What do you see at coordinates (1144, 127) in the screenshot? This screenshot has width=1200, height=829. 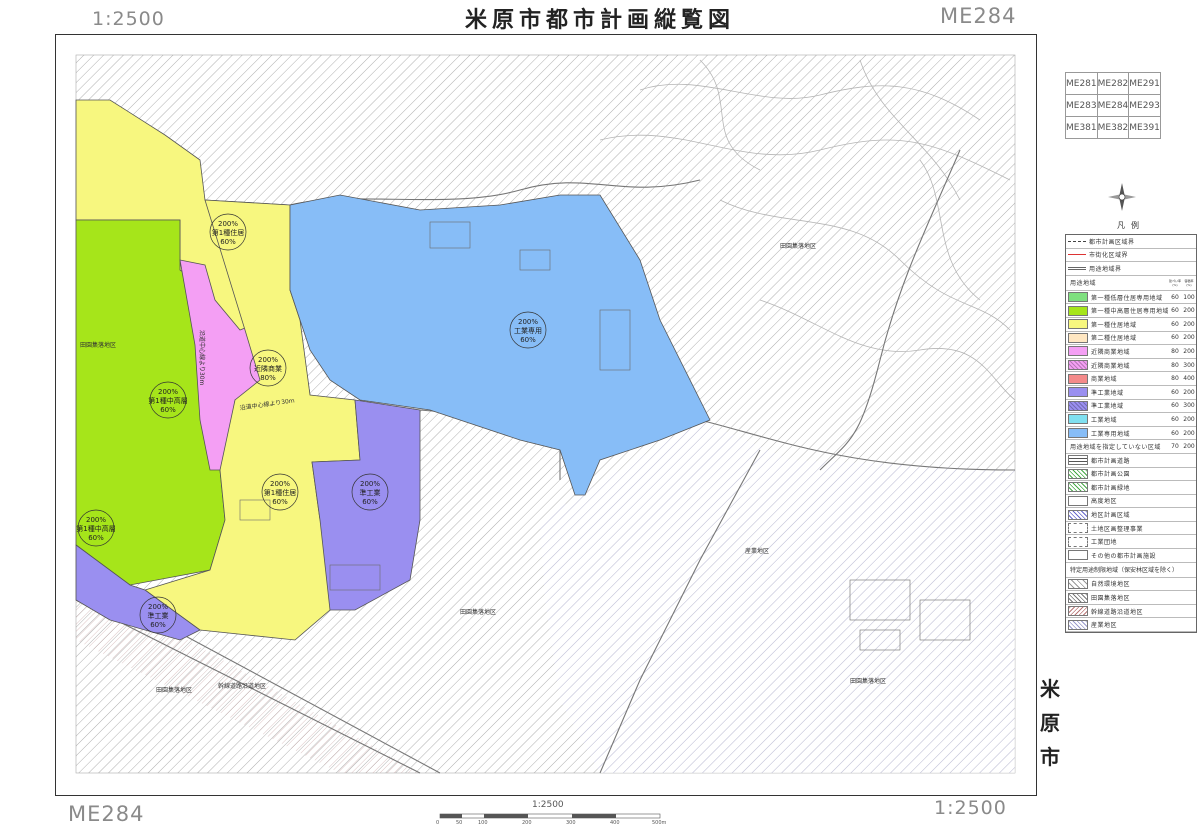 I see `sheet-index-cell: ME391` at bounding box center [1144, 127].